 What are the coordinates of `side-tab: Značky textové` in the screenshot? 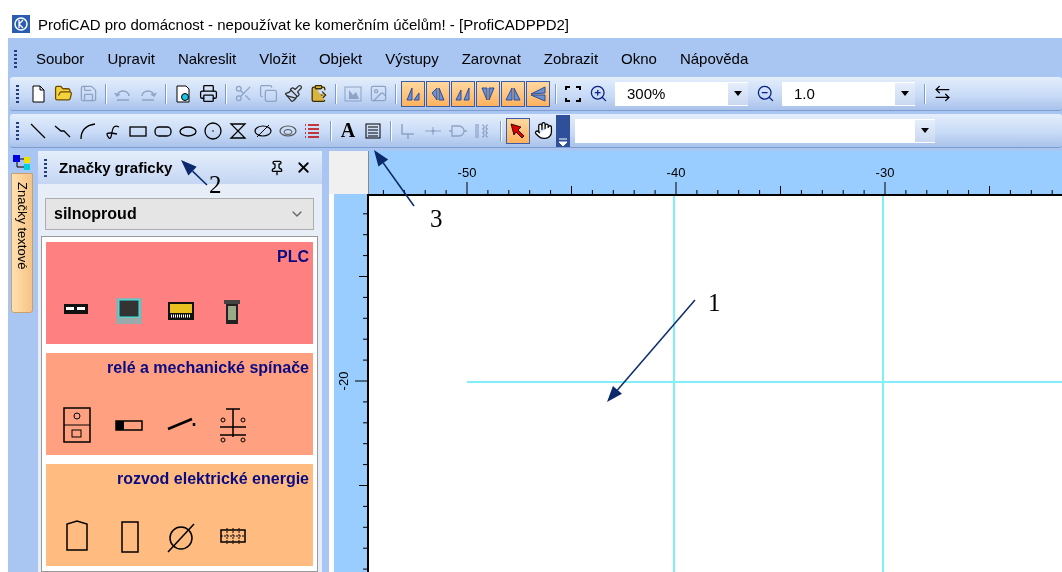 It's located at (22, 243).